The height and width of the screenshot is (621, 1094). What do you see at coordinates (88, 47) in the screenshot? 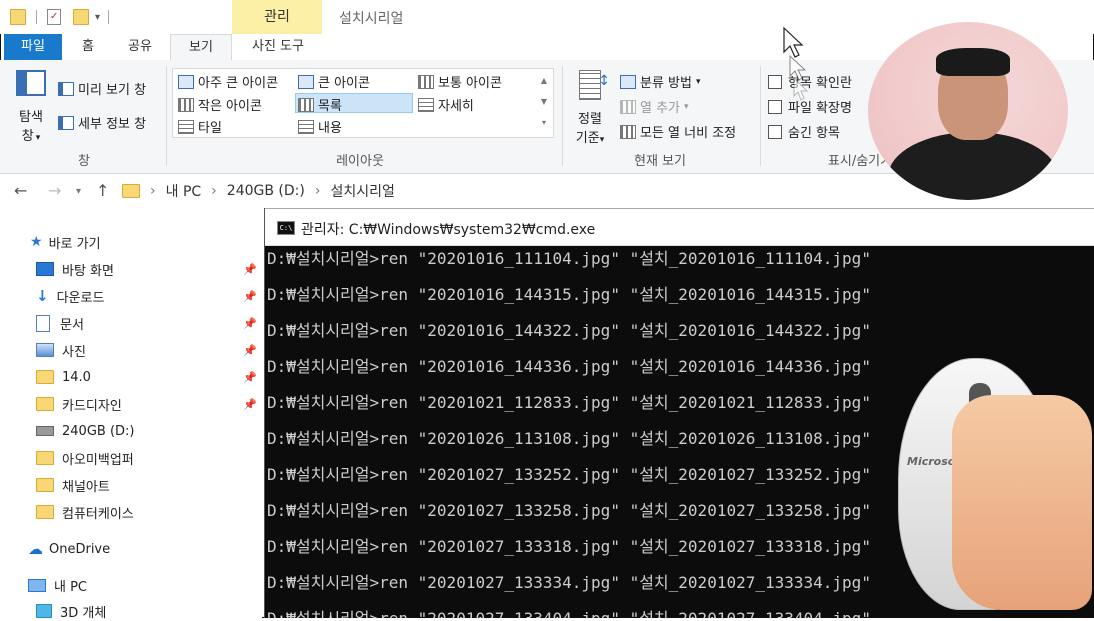
I see `tab-home: 홈` at bounding box center [88, 47].